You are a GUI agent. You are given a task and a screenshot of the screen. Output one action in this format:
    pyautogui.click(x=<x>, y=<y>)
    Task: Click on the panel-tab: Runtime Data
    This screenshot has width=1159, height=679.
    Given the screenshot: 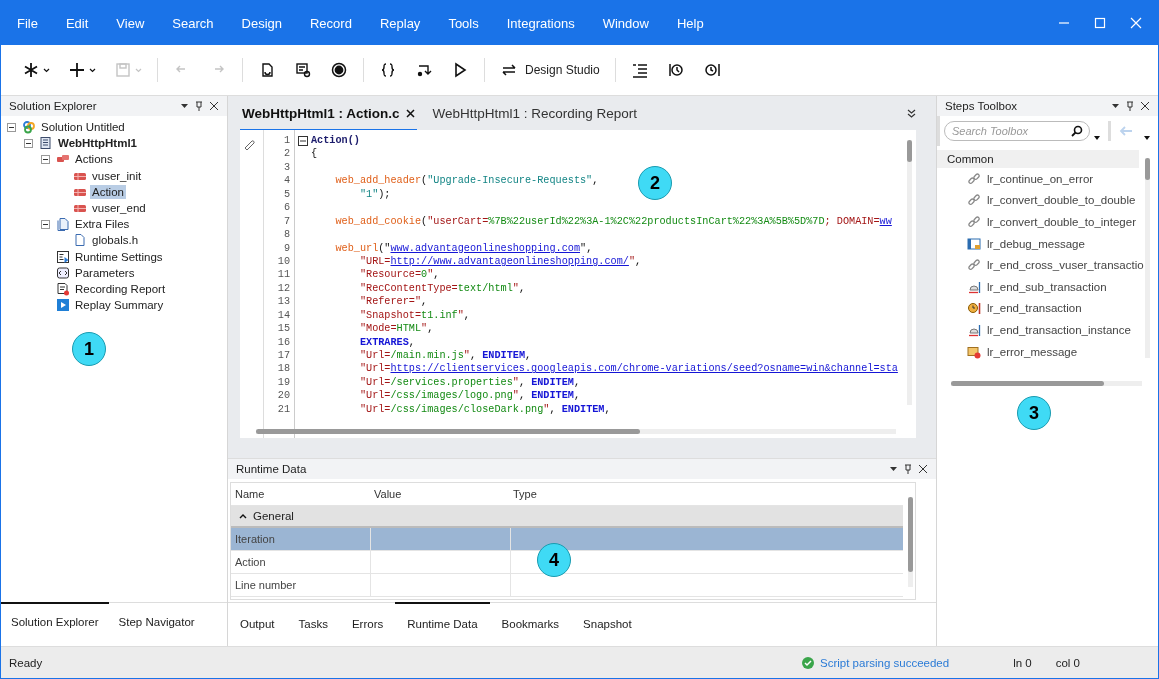 What is the action you would take?
    pyautogui.click(x=442, y=620)
    